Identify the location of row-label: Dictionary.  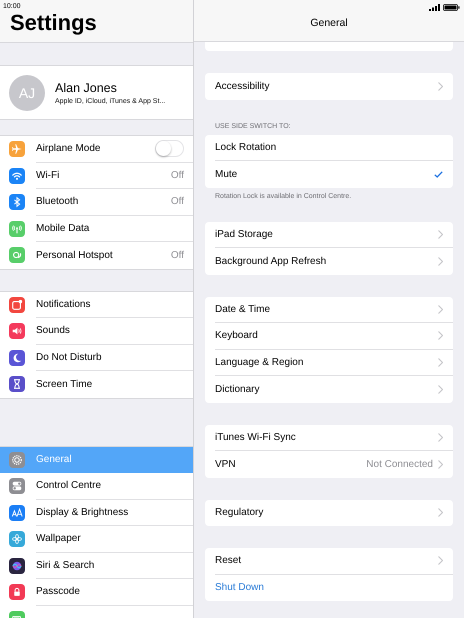
(237, 389).